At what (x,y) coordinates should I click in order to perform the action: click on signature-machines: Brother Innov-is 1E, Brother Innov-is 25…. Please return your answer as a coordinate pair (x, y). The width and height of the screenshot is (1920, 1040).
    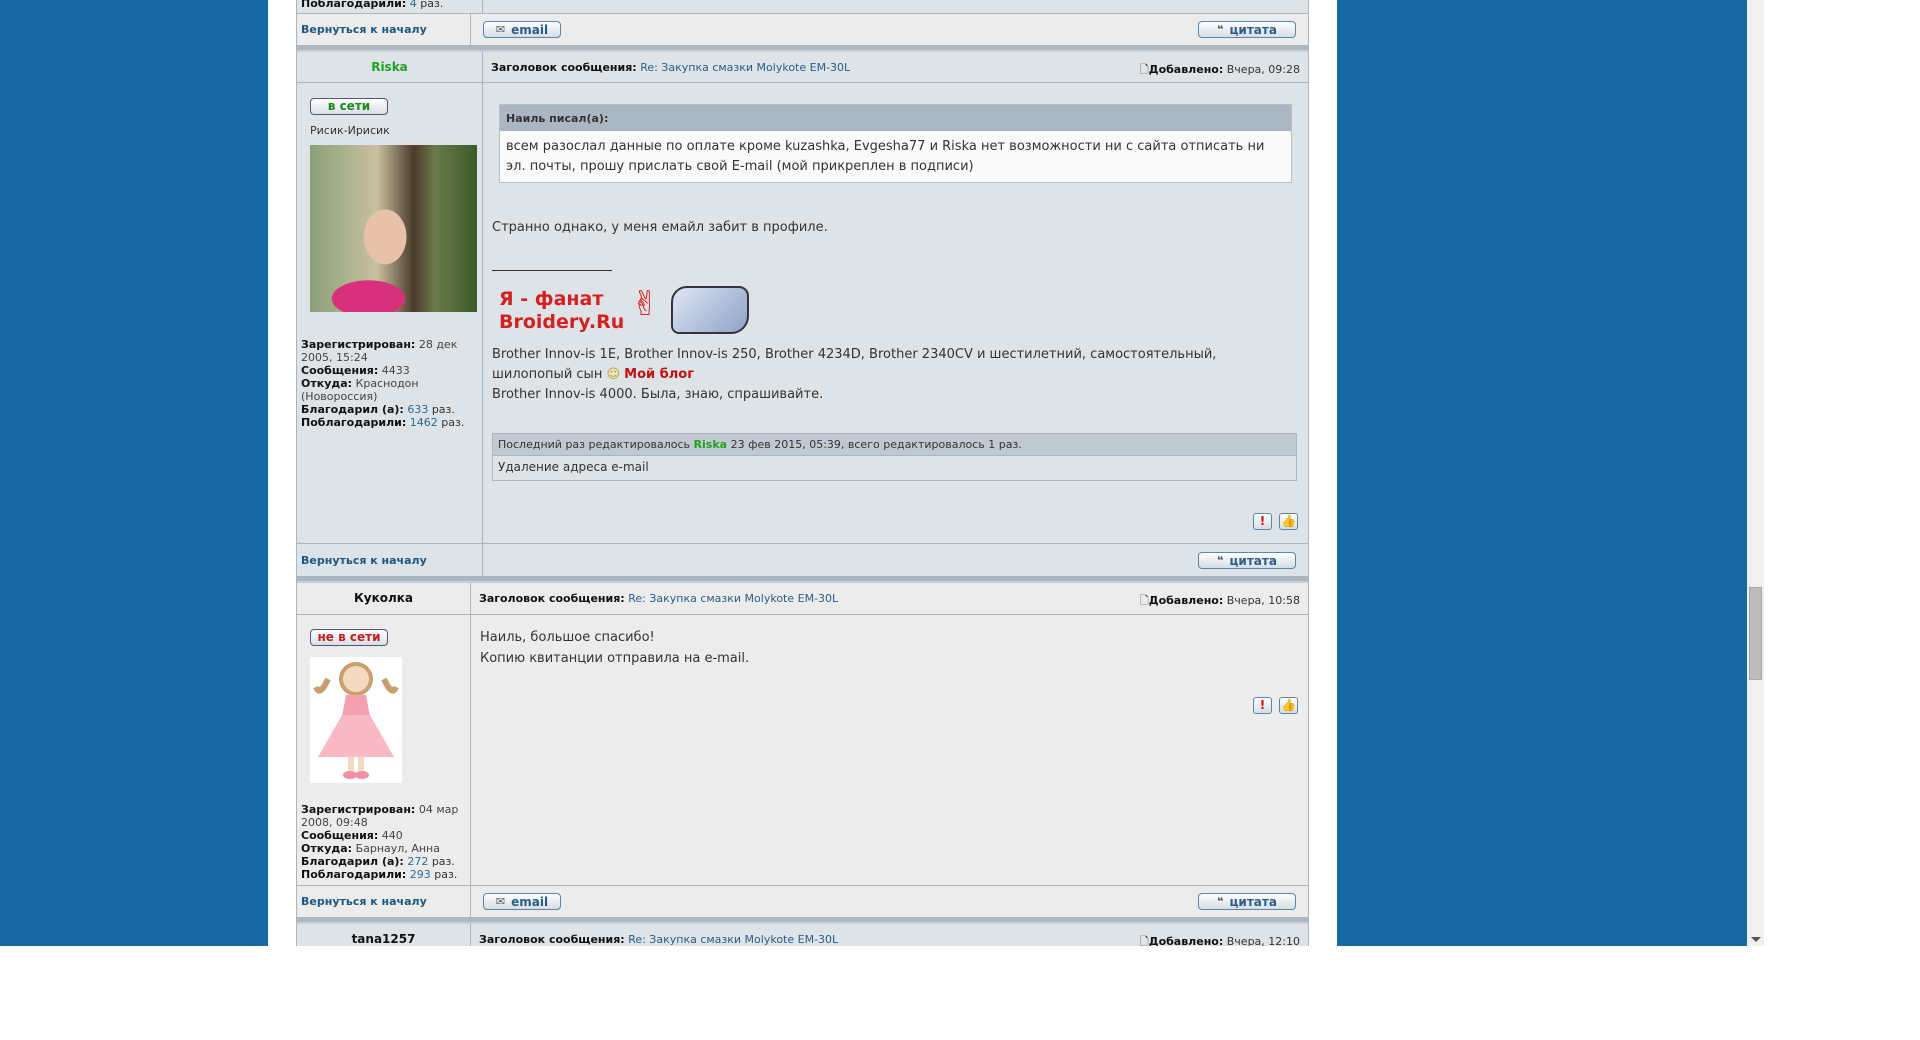
    Looking at the image, I should click on (854, 364).